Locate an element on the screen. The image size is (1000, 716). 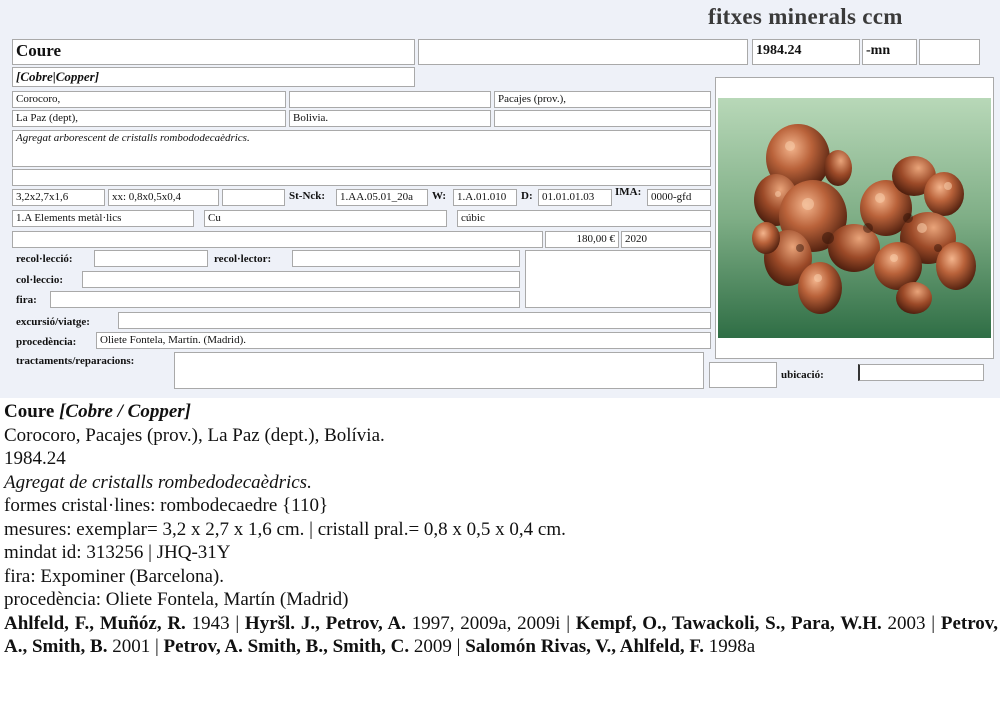
department-field: La Paz (dept), is located at coordinates (149, 118).